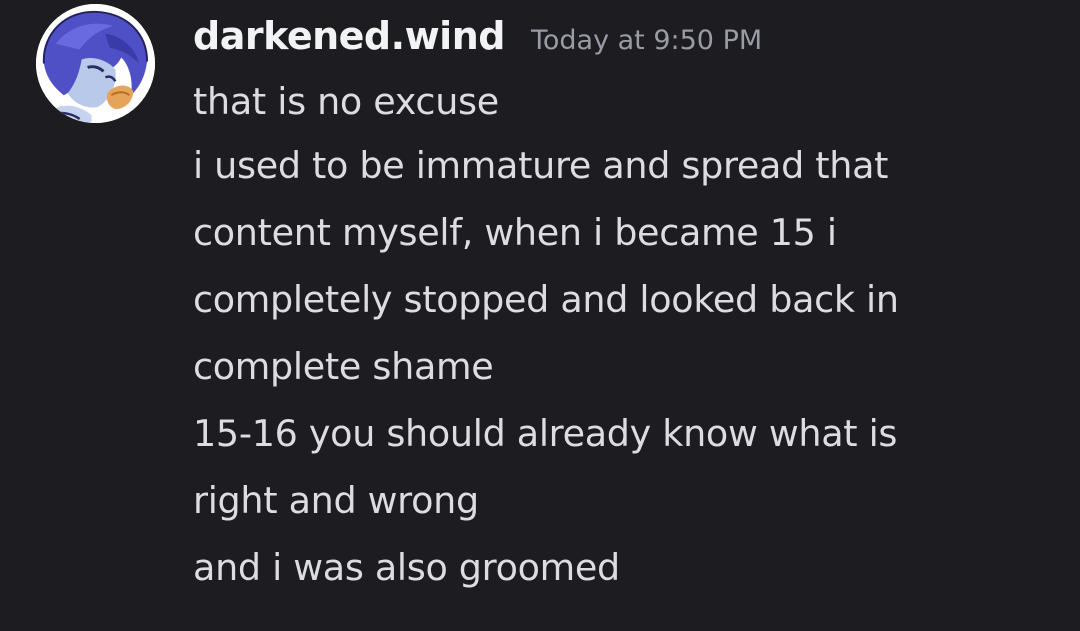  What do you see at coordinates (346, 101) in the screenshot?
I see `message-line: that is no excuse` at bounding box center [346, 101].